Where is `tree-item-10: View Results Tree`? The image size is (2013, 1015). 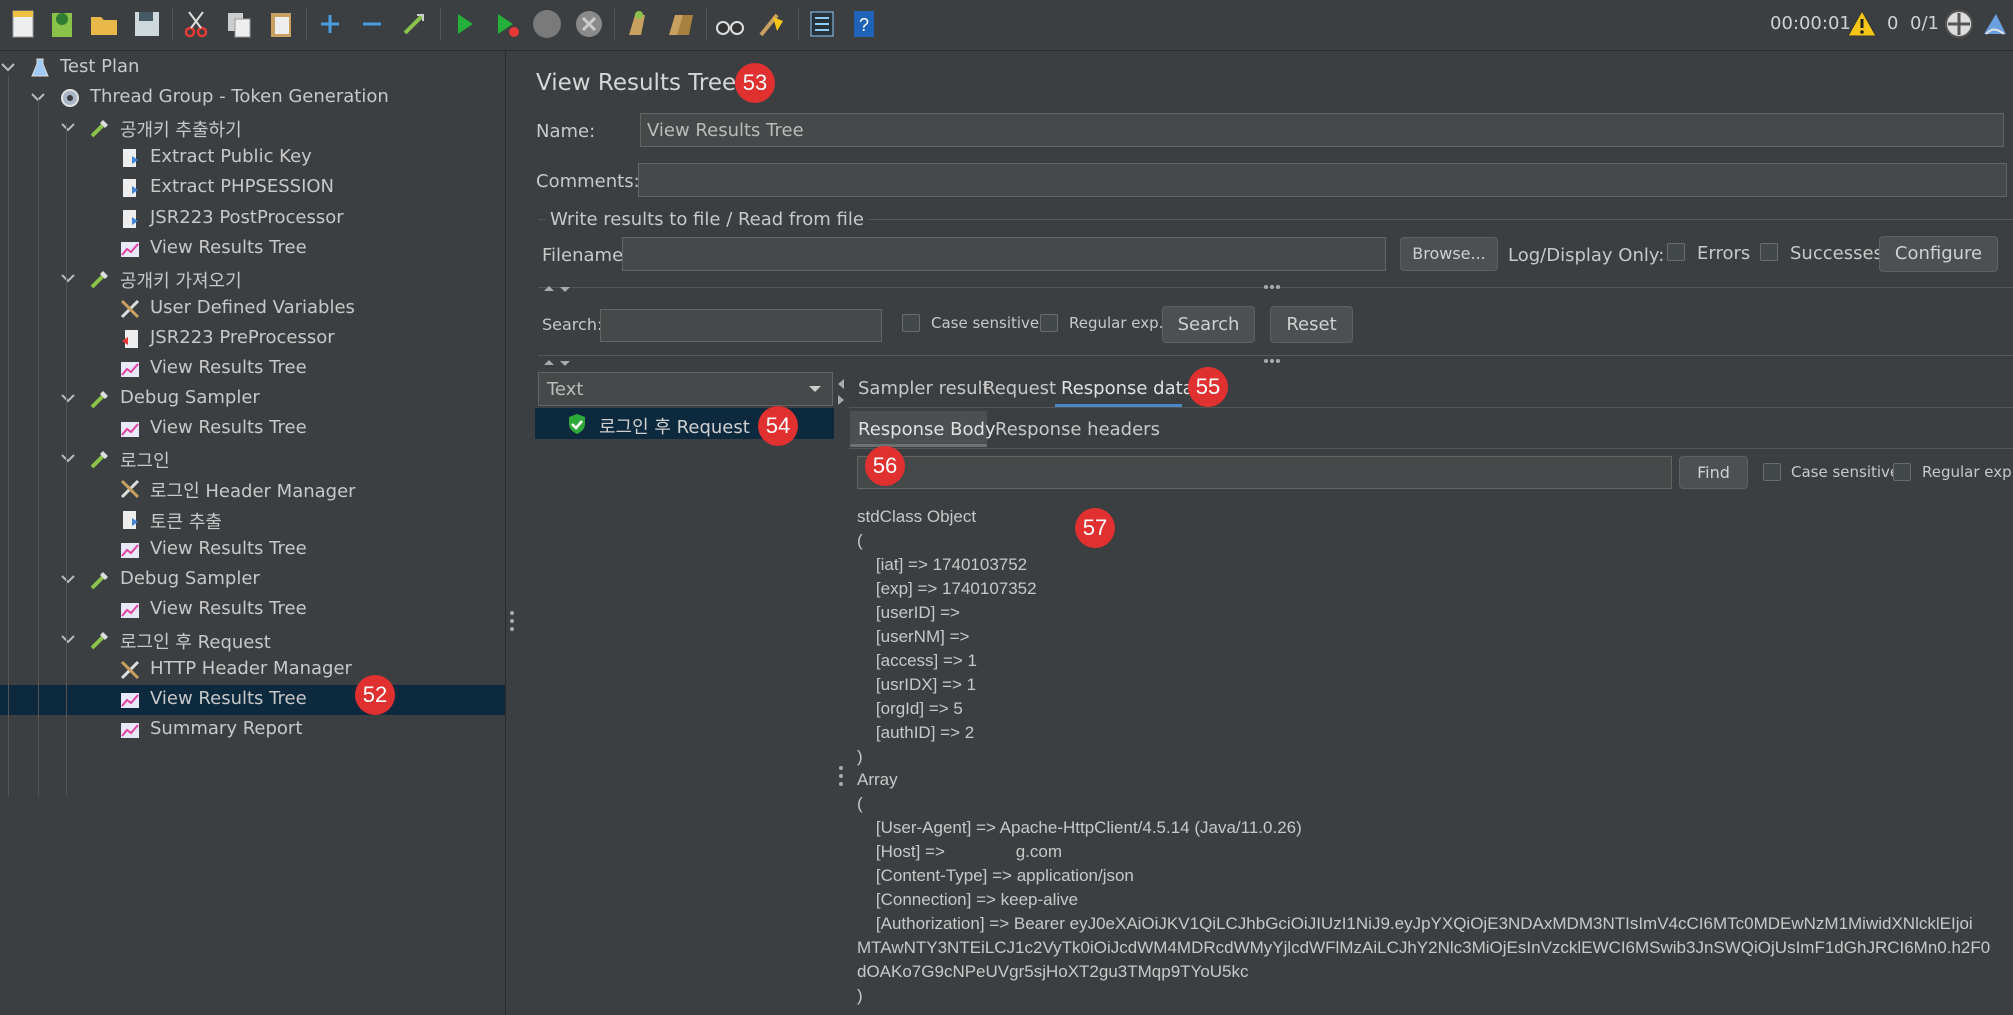
tree-item-10: View Results Tree is located at coordinates (252, 369).